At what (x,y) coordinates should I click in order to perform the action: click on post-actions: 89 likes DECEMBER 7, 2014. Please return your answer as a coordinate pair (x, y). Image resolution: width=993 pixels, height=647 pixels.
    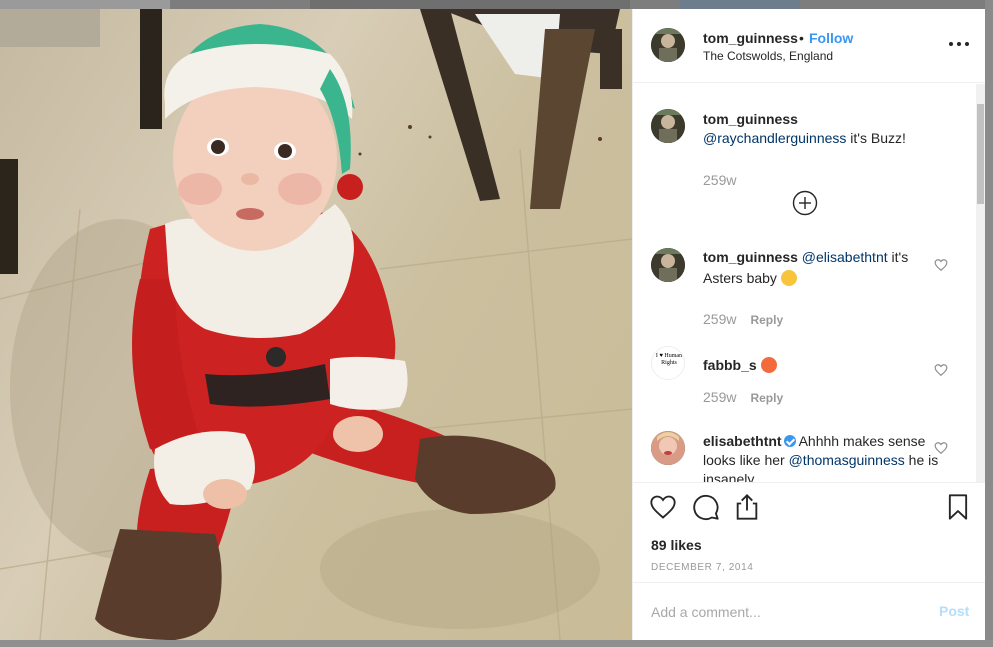
    Looking at the image, I should click on (809, 532).